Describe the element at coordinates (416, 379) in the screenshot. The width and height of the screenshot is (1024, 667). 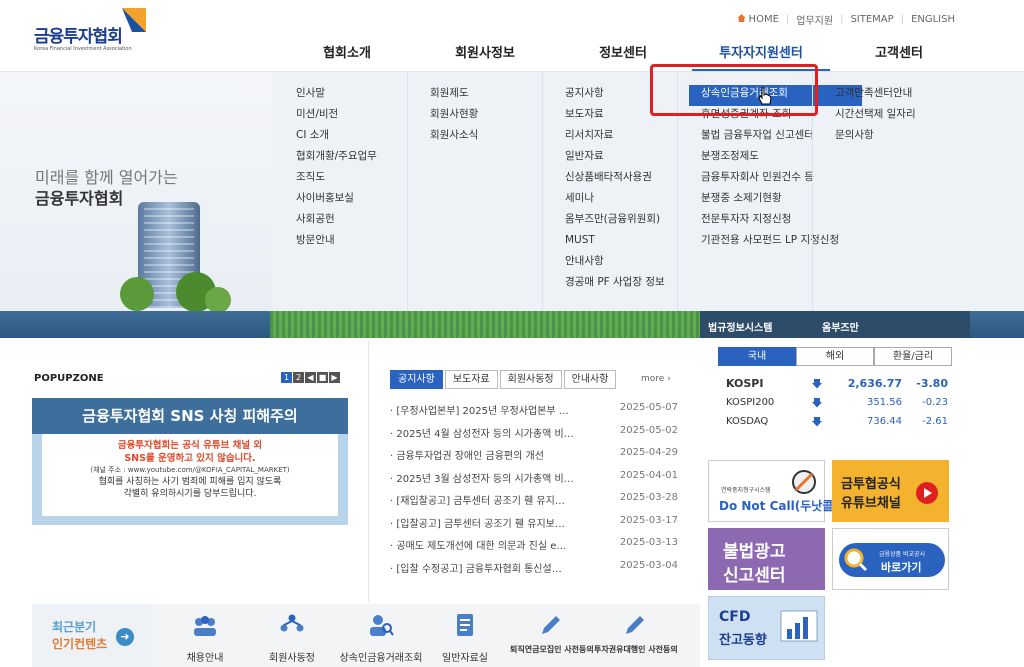
I see `tab-notice: 공지사항` at that location.